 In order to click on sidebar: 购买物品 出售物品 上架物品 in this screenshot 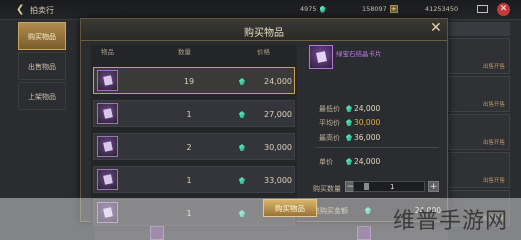, I will do `click(42, 67)`.